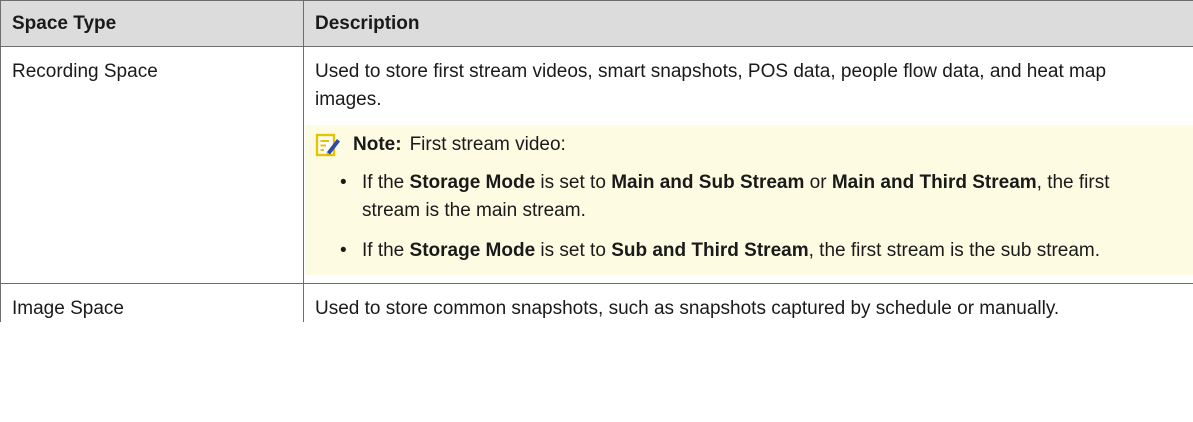  What do you see at coordinates (749, 145) in the screenshot?
I see `note-header: Note: First stream video:` at bounding box center [749, 145].